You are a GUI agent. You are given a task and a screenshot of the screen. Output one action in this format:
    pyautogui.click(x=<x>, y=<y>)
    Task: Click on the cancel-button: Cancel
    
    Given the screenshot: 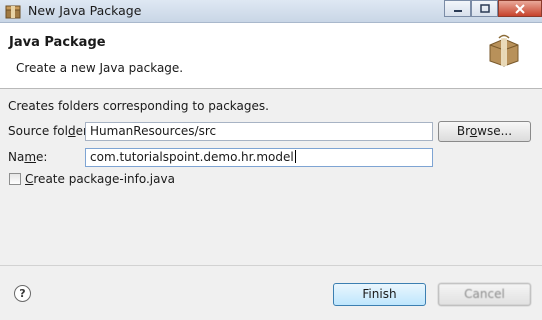 What is the action you would take?
    pyautogui.click(x=484, y=294)
    